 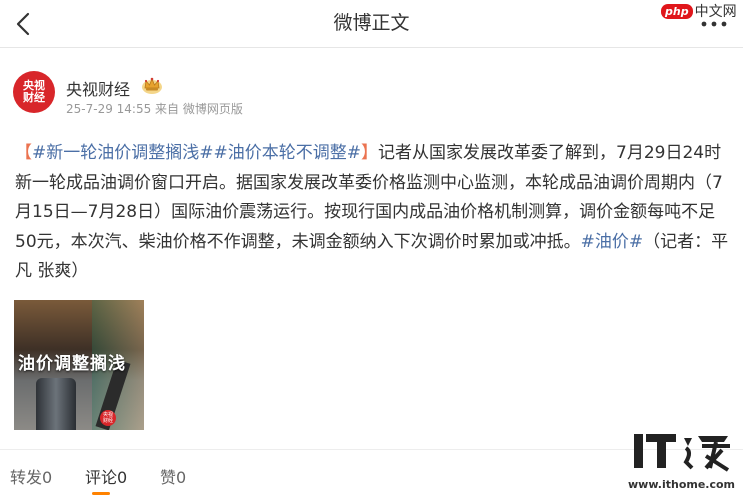 What do you see at coordinates (612, 242) in the screenshot?
I see `topic-link-3: #油价#` at bounding box center [612, 242].